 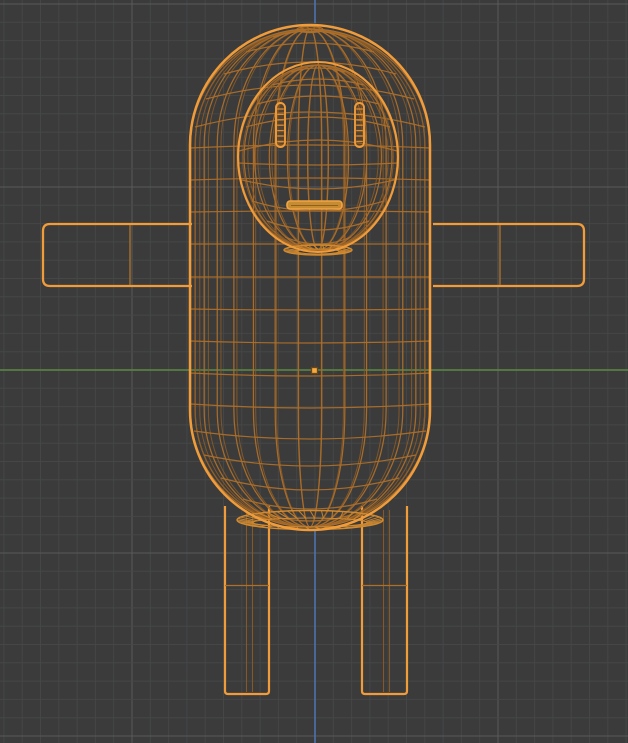 I want to click on mouth, so click(x=314, y=205).